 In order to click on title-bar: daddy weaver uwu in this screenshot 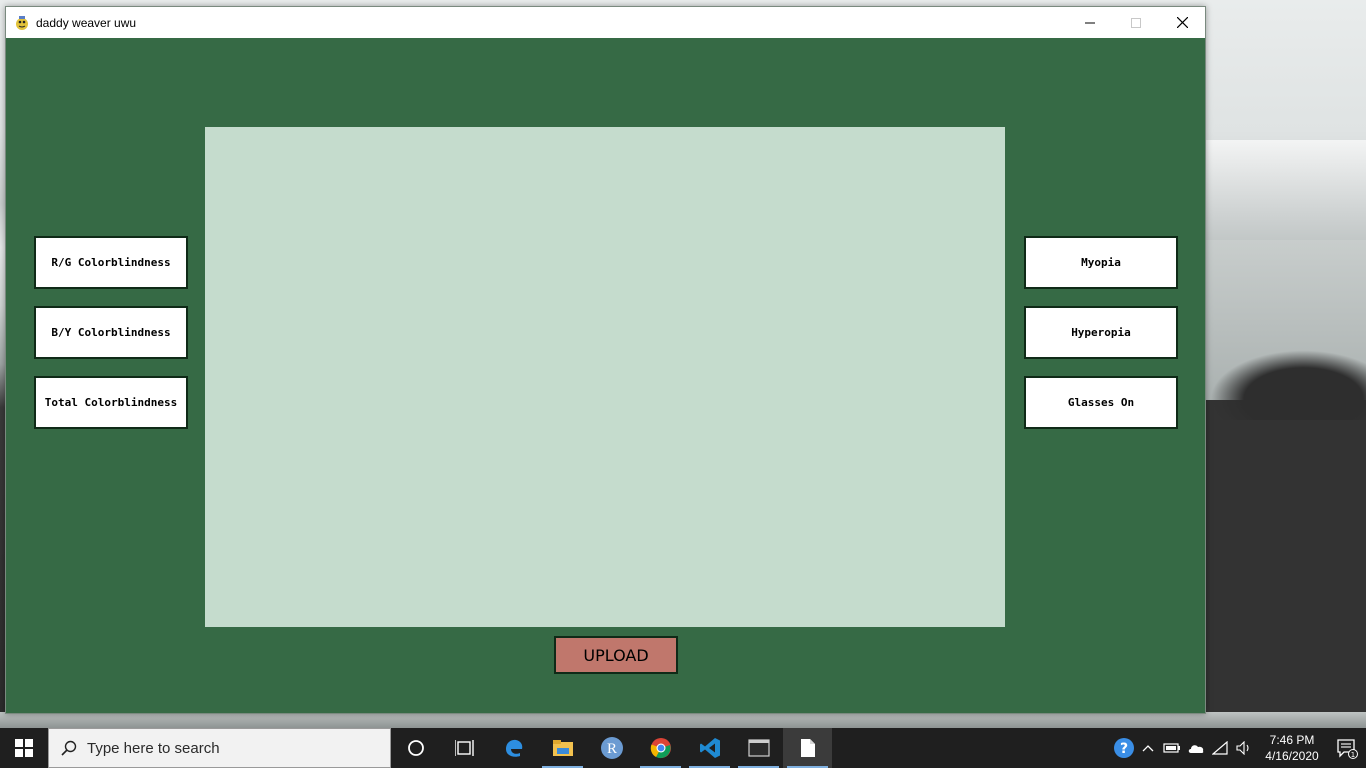, I will do `click(605, 22)`.